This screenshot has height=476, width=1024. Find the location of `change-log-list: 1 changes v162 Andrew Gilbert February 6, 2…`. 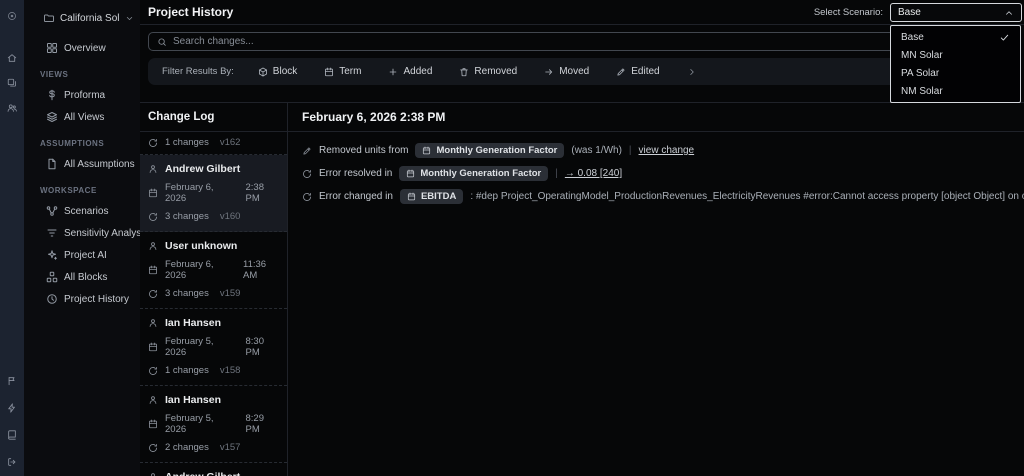

change-log-list: 1 changes v162 Andrew Gilbert February 6, 2… is located at coordinates (213, 304).